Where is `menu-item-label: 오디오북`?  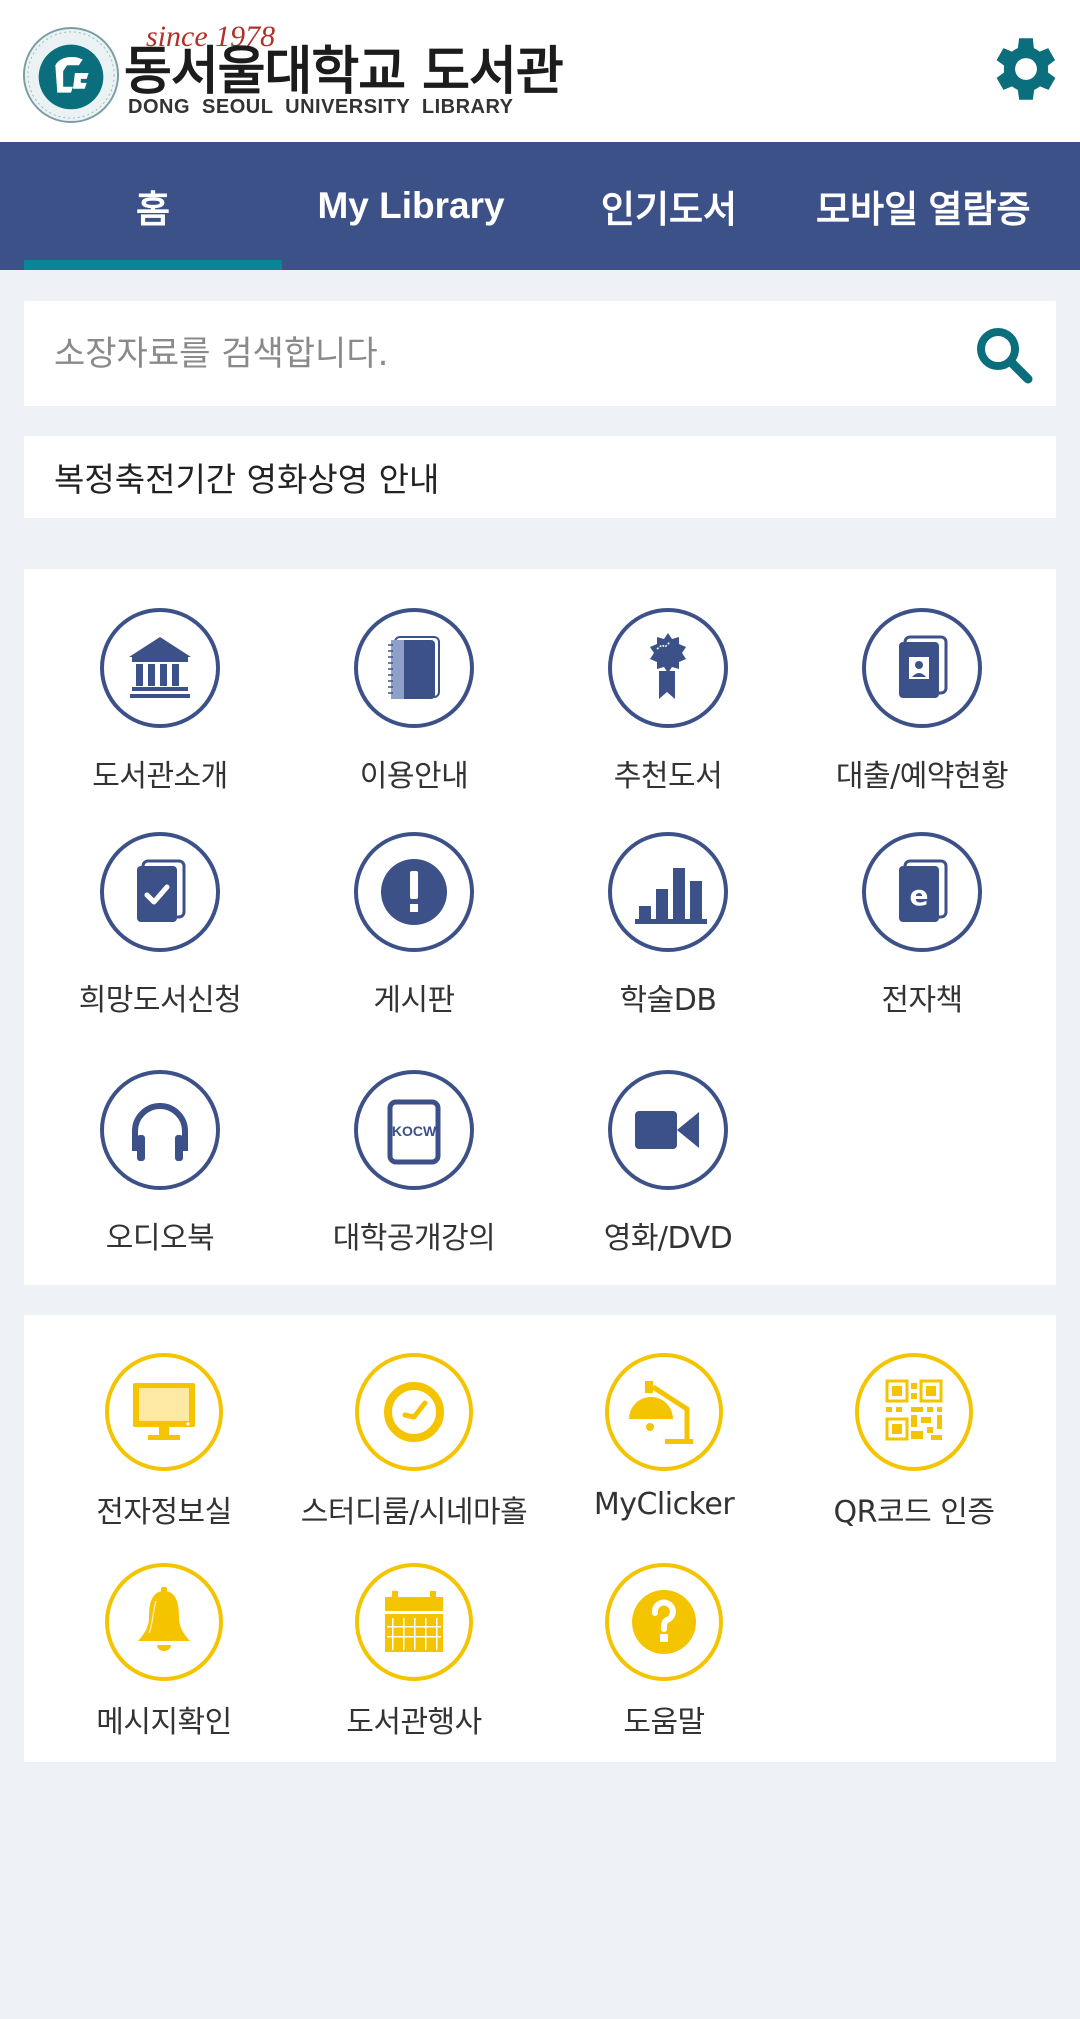
menu-item-label: 오디오북 is located at coordinates (160, 1238).